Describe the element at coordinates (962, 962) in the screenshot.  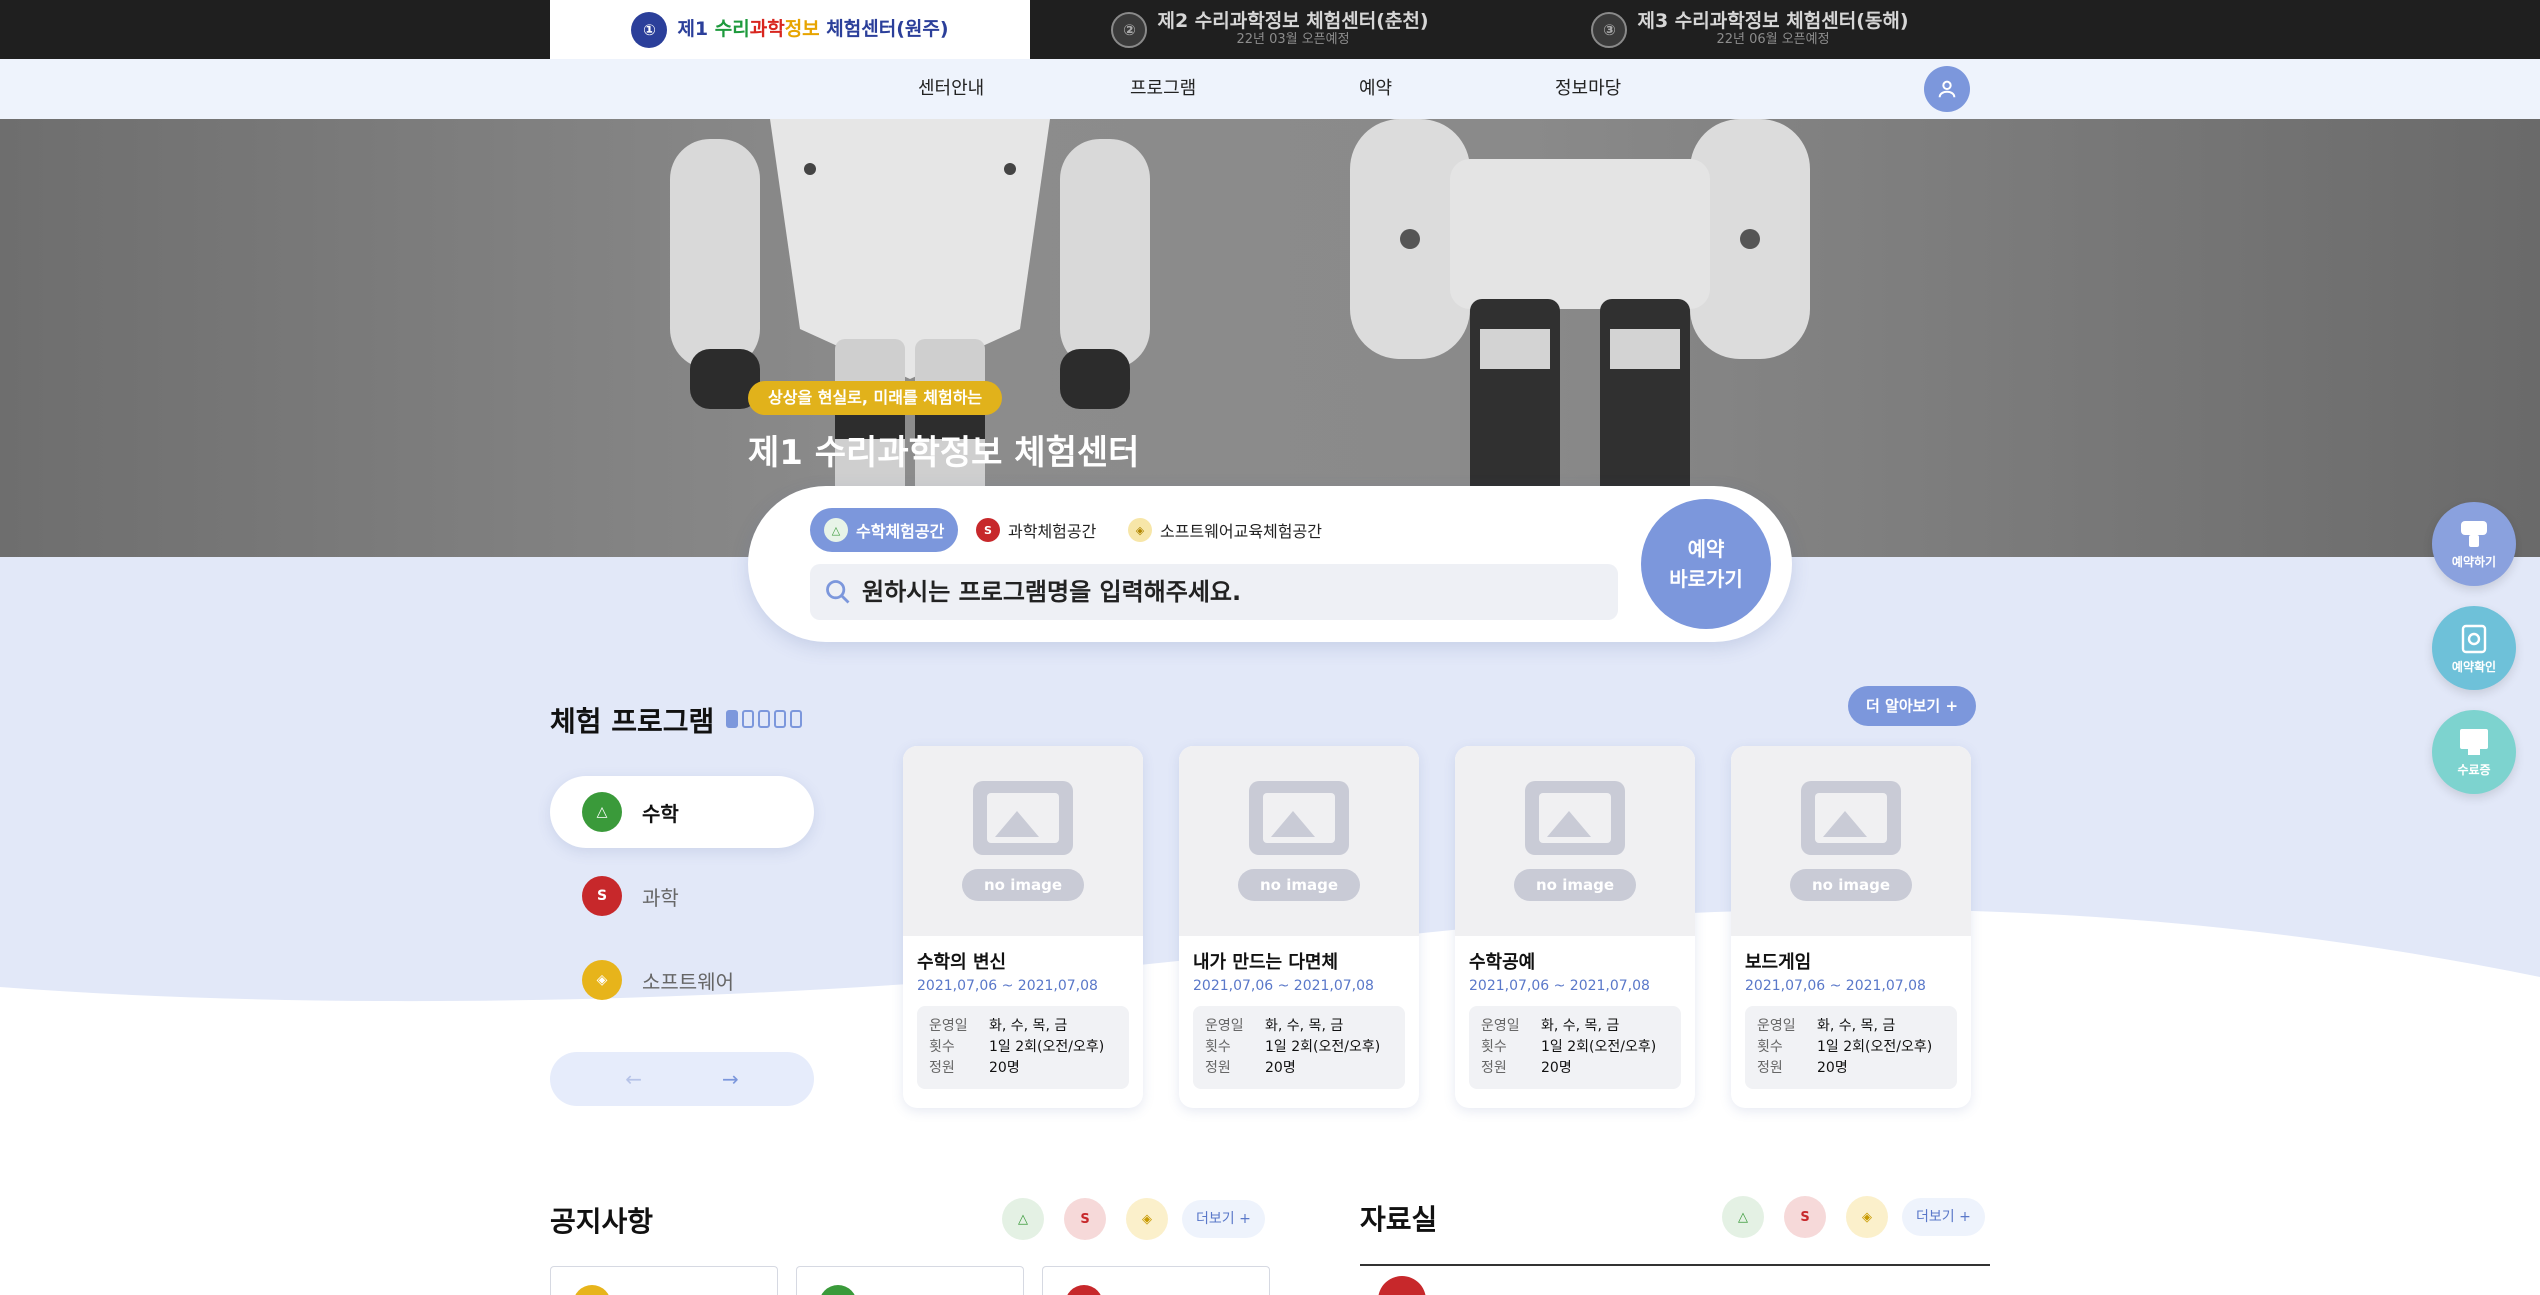
I see `program-title: 수학의 변신` at that location.